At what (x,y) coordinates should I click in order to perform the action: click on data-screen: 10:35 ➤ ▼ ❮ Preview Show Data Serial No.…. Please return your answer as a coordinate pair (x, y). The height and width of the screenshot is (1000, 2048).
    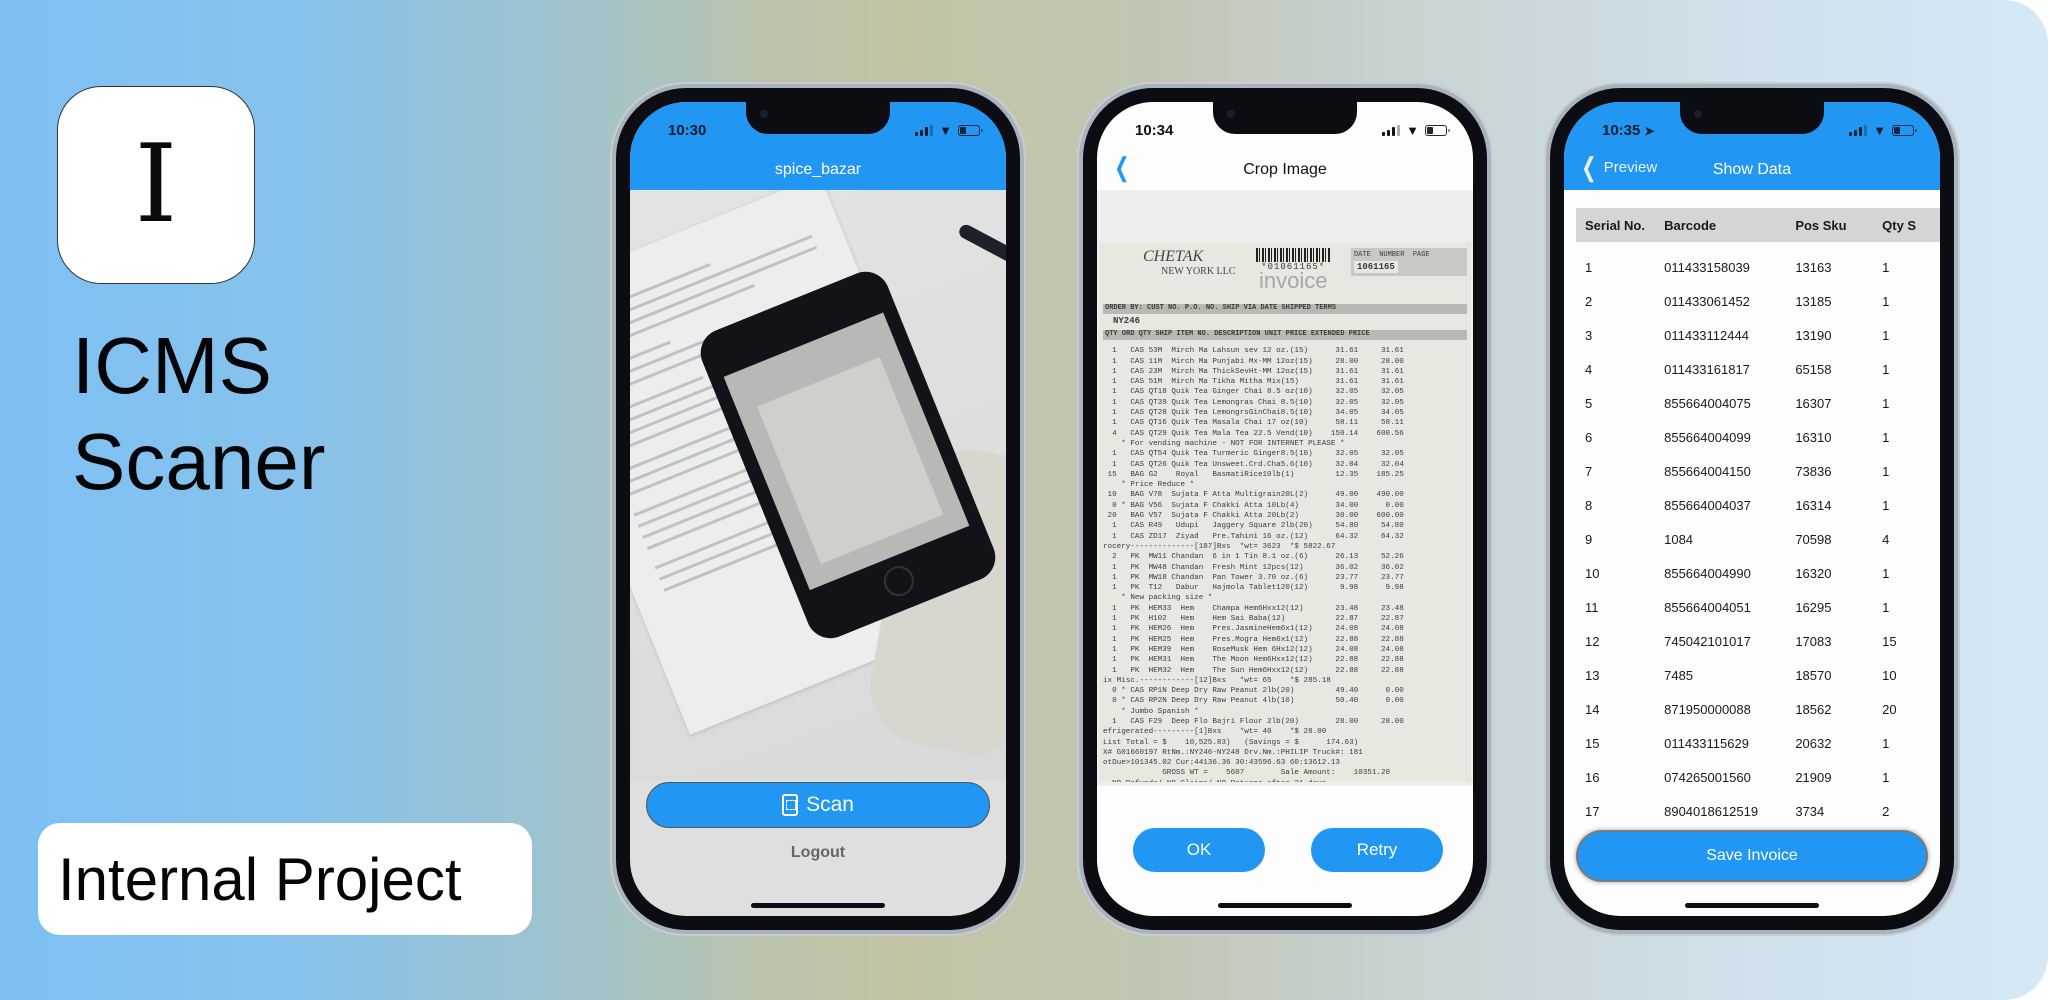
    Looking at the image, I should click on (1752, 509).